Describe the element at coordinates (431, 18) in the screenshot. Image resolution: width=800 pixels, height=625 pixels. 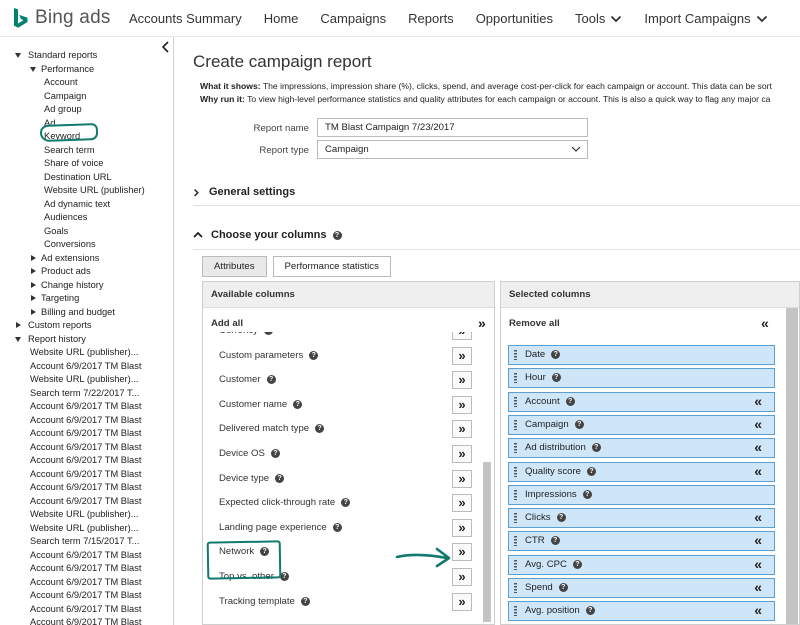
I see `nav-item-reports: Reports` at that location.